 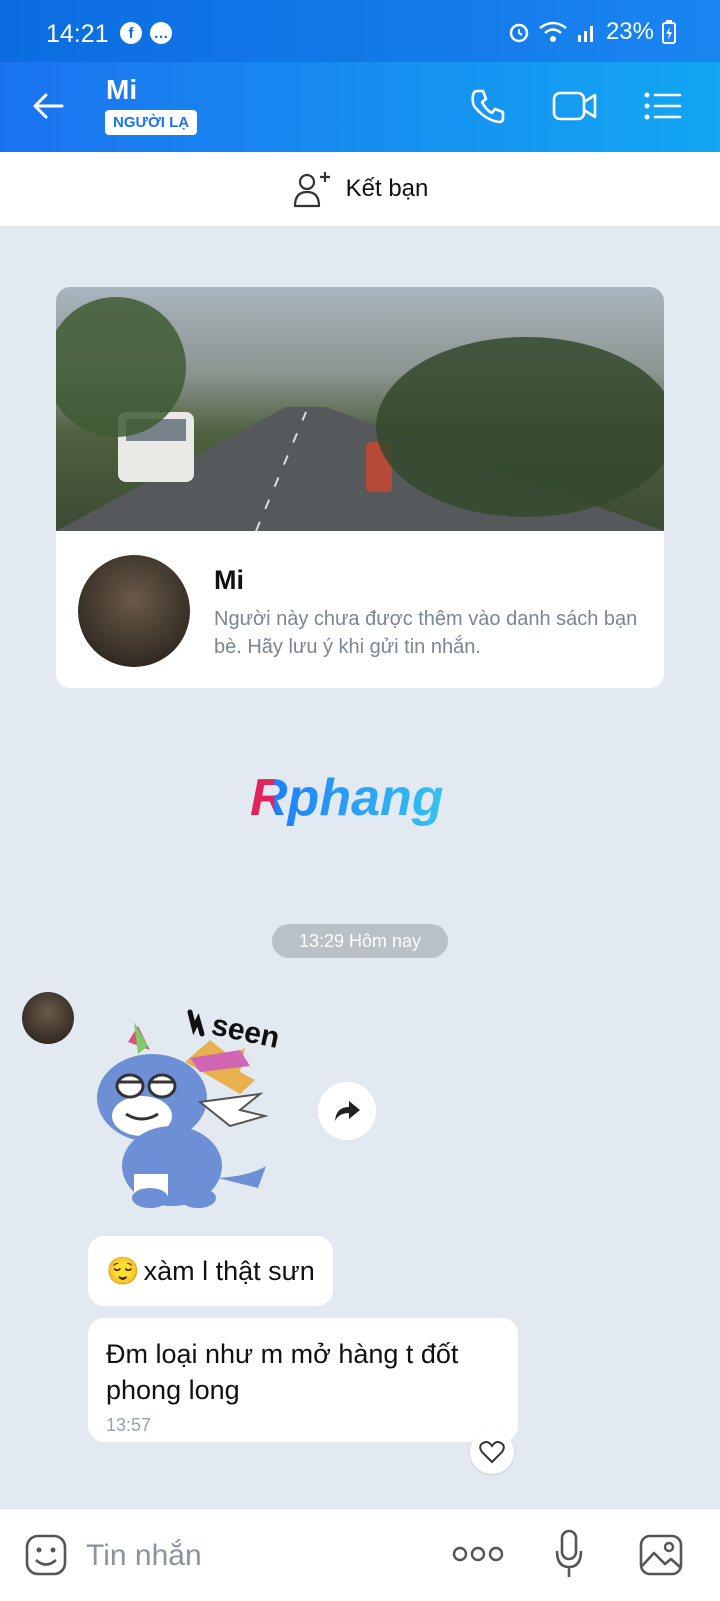 I want to click on cover-photo, so click(x=360, y=409).